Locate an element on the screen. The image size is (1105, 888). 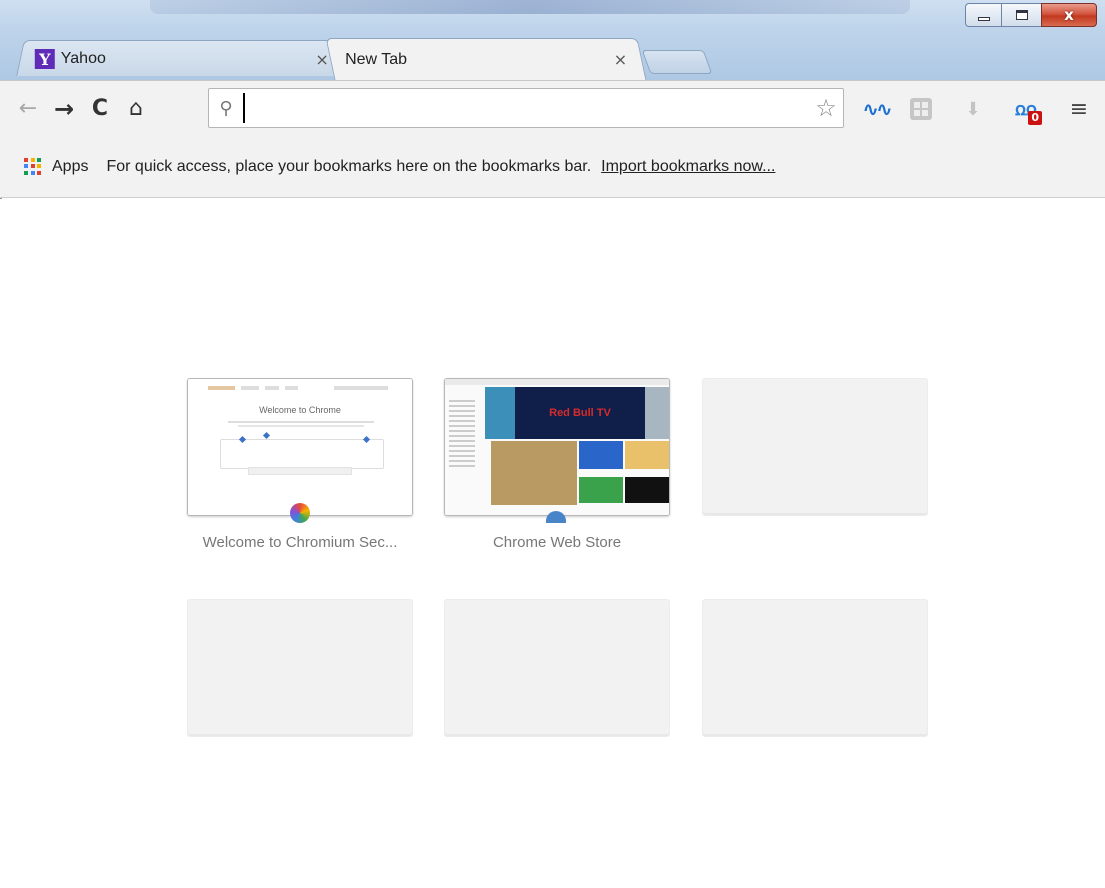
tile-caption: Chrome Web Store is located at coordinates (557, 542).